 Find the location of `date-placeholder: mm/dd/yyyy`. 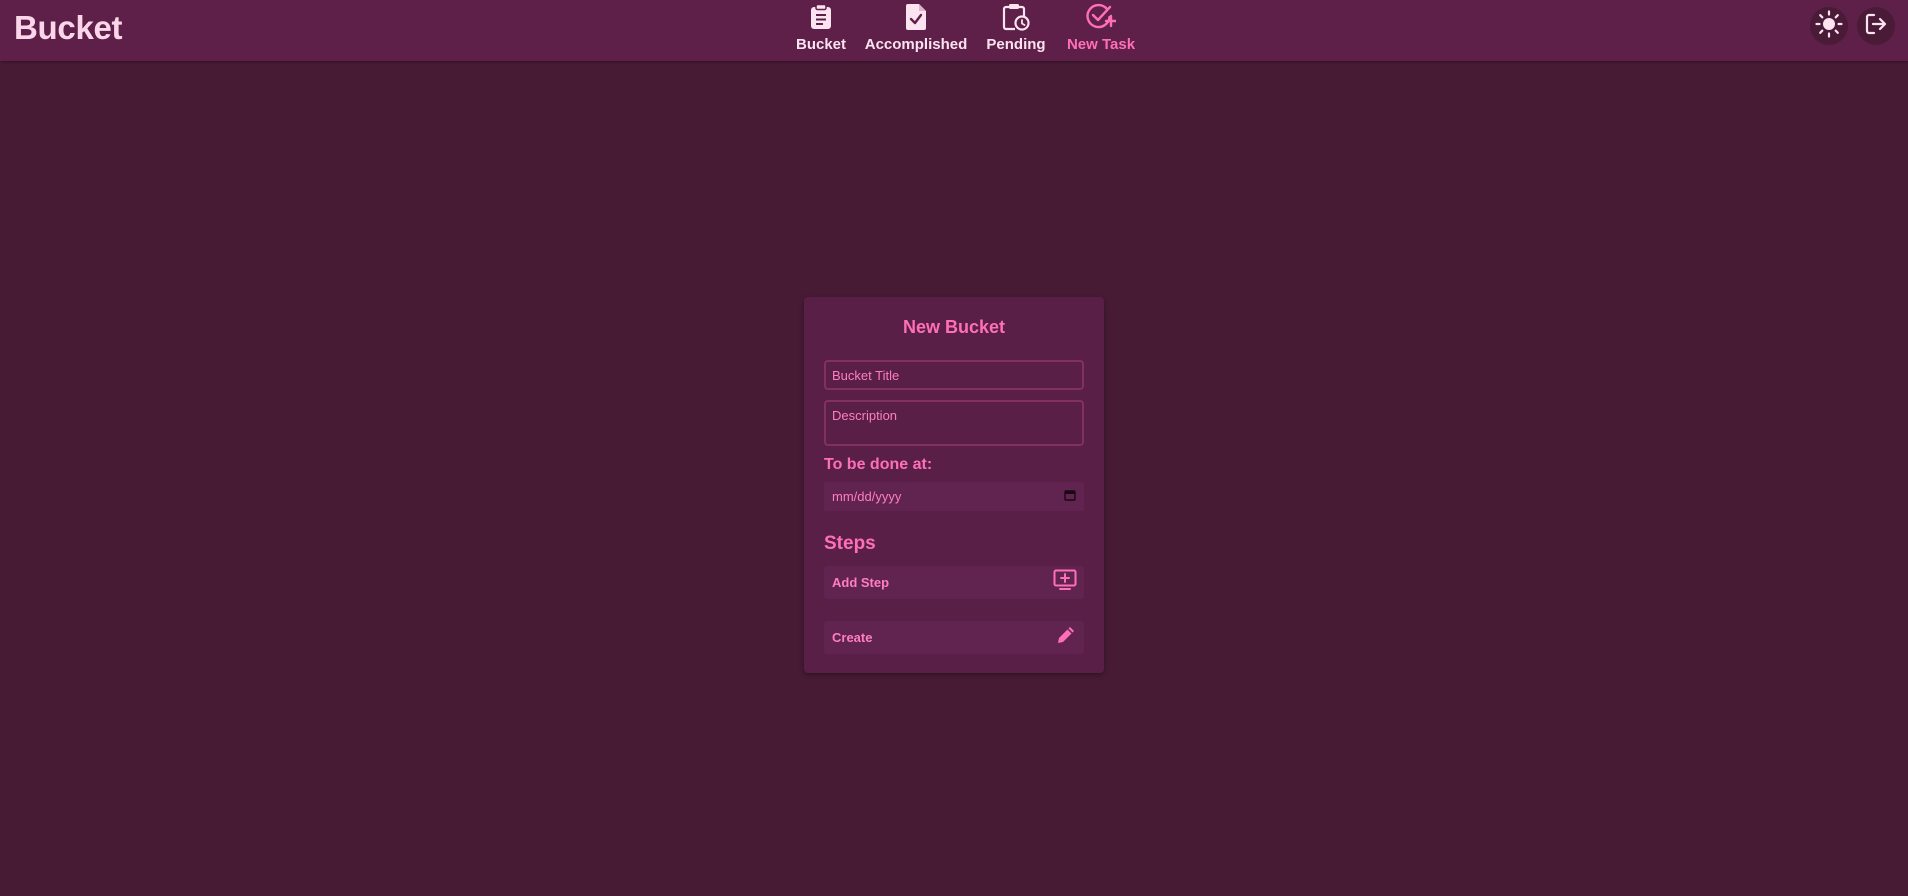

date-placeholder: mm/dd/yyyy is located at coordinates (867, 496).